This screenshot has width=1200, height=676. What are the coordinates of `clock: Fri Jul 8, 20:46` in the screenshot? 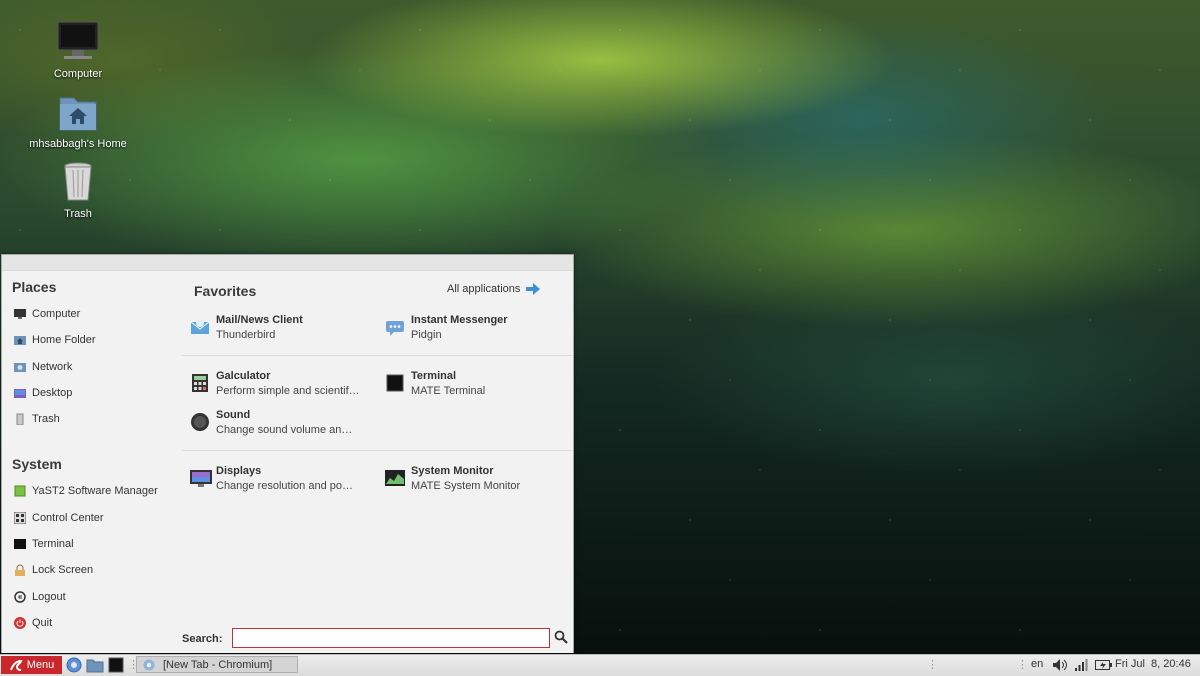 It's located at (1153, 664).